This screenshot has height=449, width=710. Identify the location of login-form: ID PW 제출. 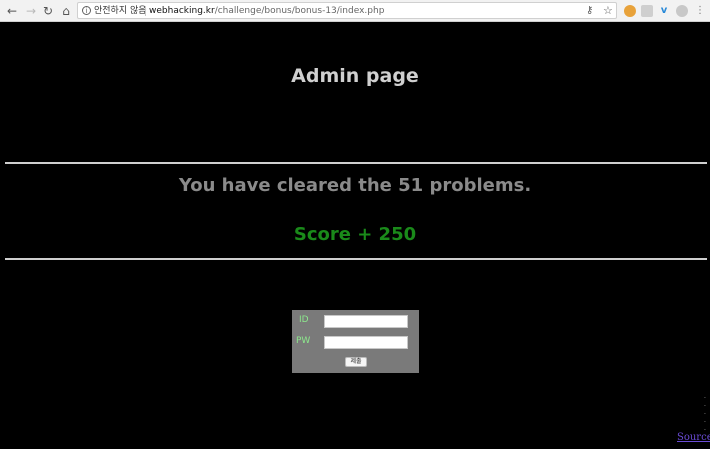
(355, 341).